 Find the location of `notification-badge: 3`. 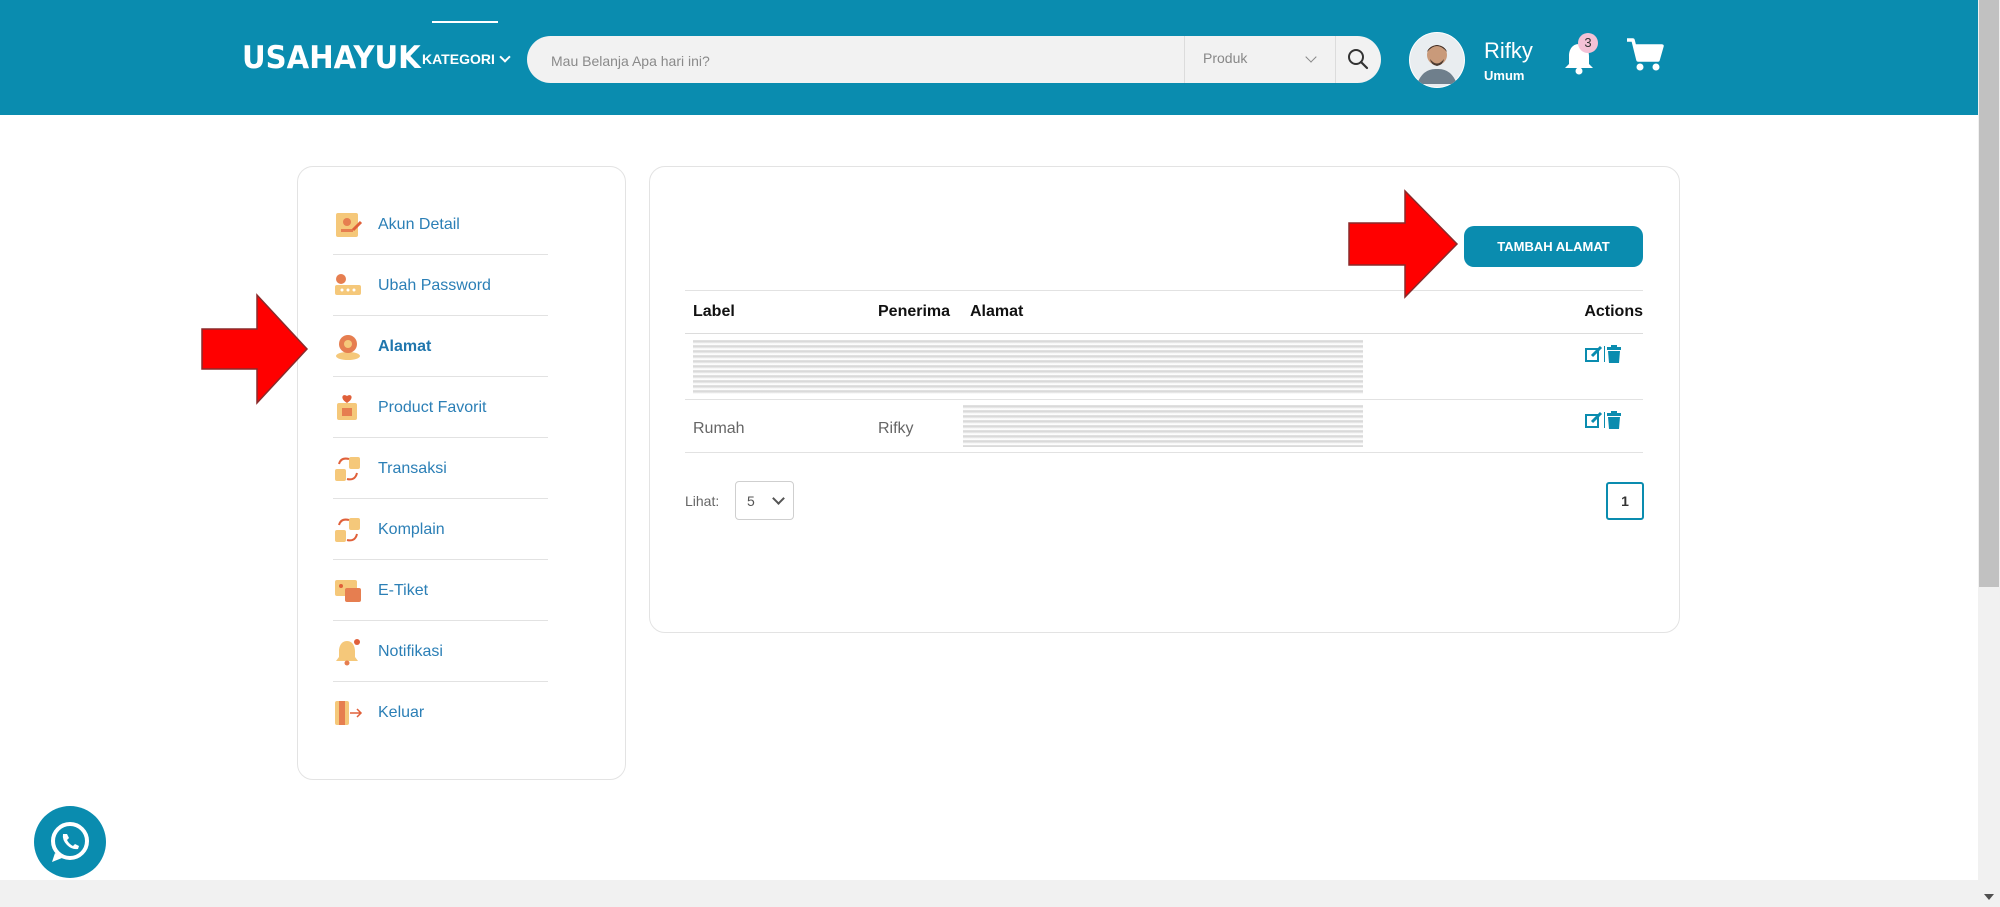

notification-badge: 3 is located at coordinates (1588, 43).